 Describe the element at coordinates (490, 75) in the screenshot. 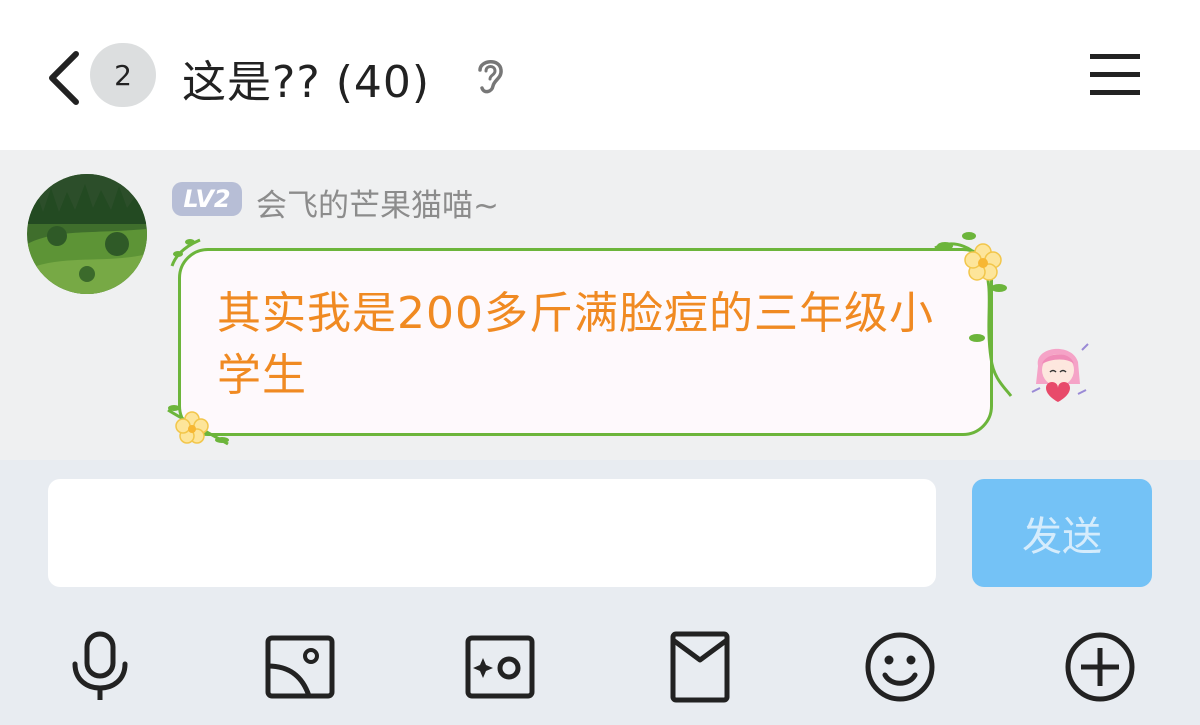

I see `ear-icon` at that location.